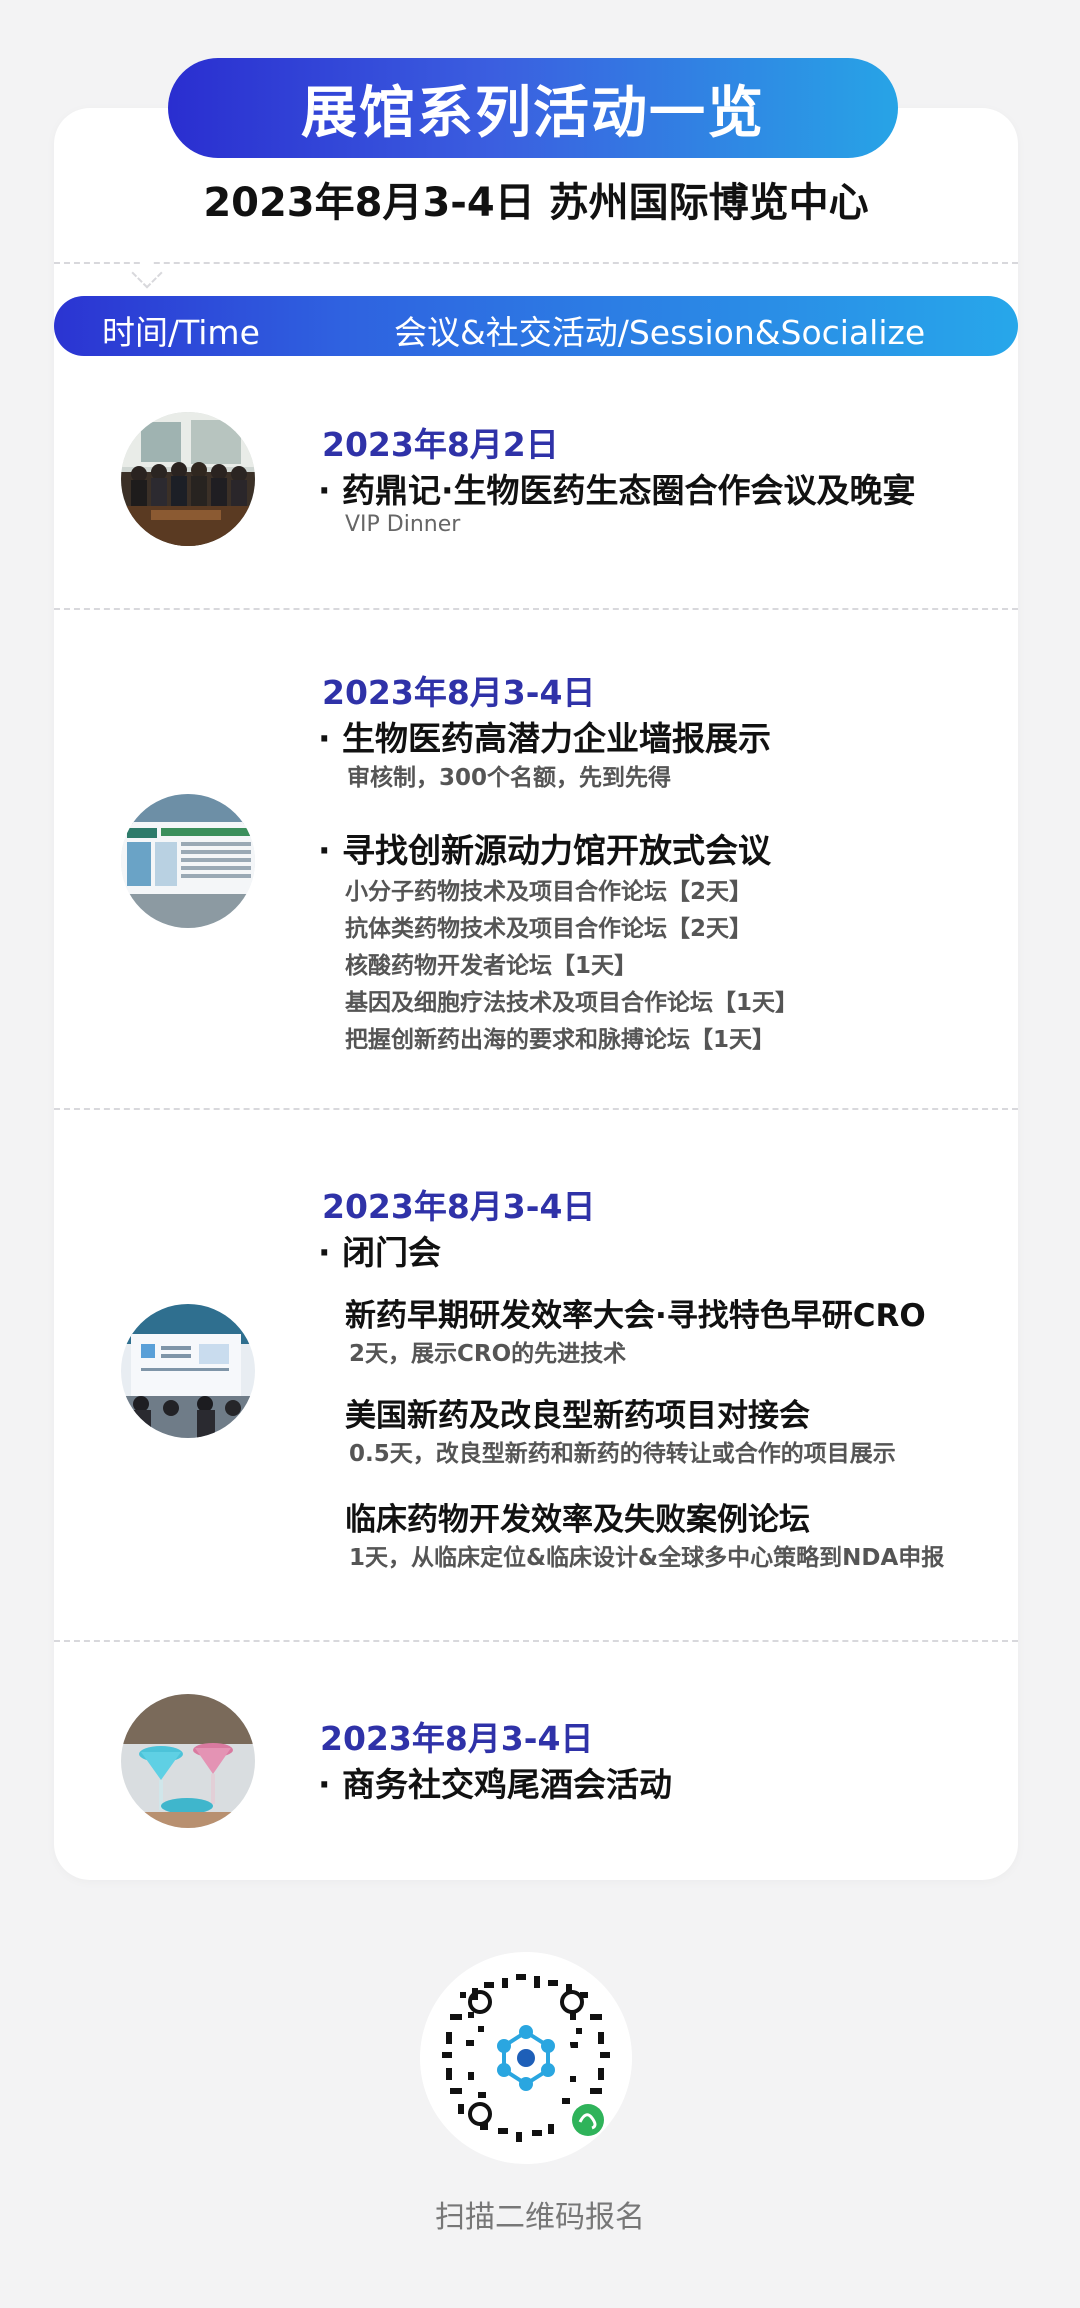 Image resolution: width=1080 pixels, height=2308 pixels. Describe the element at coordinates (556, 738) in the screenshot. I see `event-title-text: 生物医药高潜力企业墙报展示` at that location.